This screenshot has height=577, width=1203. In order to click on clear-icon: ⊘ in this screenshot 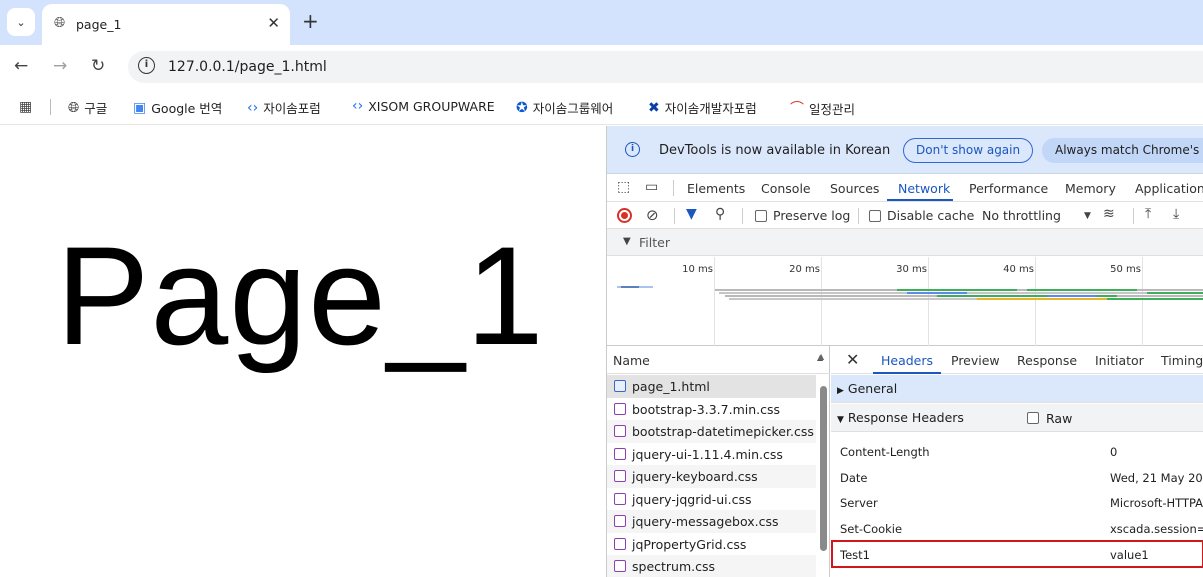, I will do `click(652, 215)`.